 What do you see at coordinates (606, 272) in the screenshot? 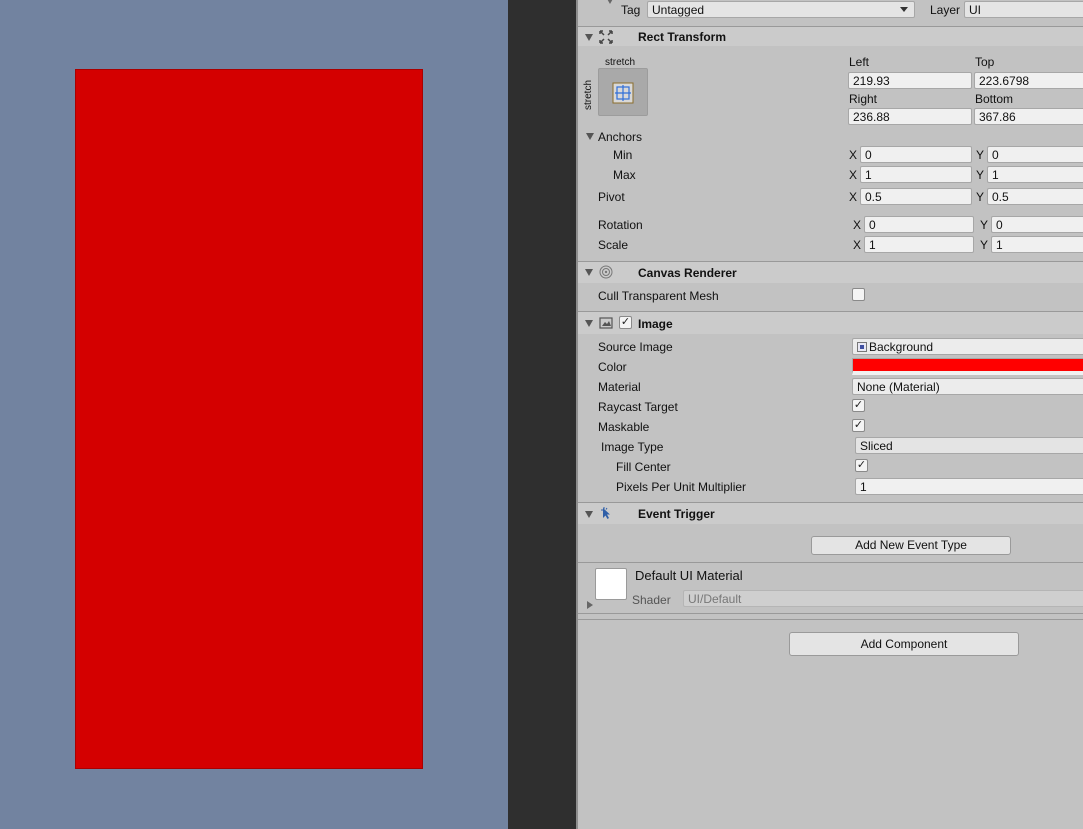
I see `canvas-renderer-icon` at bounding box center [606, 272].